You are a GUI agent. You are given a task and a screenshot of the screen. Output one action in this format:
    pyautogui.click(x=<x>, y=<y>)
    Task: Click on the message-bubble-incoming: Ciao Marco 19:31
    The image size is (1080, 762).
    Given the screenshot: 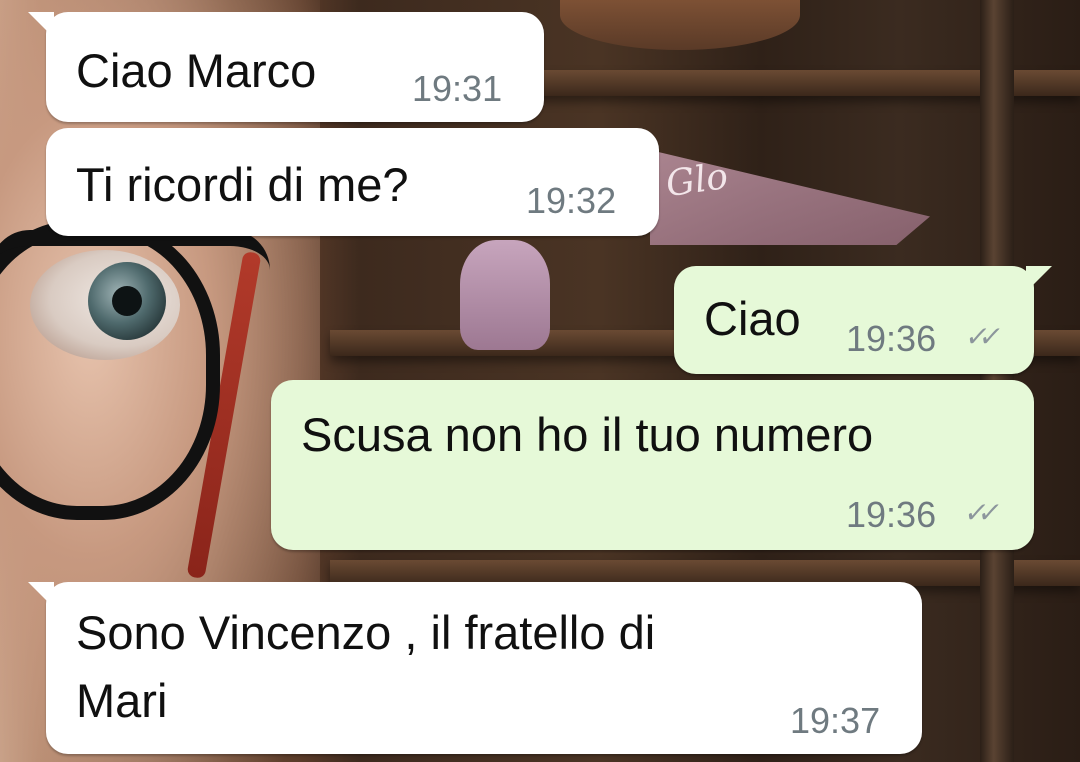 What is the action you would take?
    pyautogui.click(x=286, y=67)
    